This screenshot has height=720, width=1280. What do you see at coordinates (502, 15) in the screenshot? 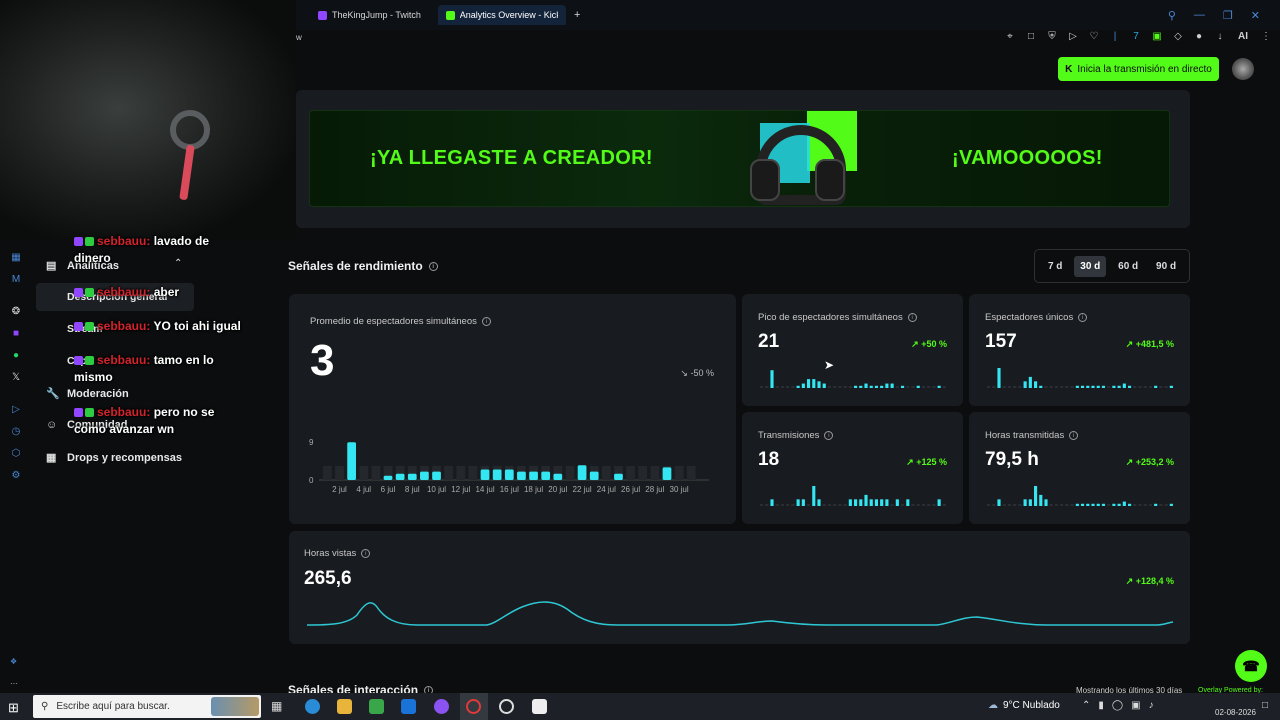
I see `tab-kick-analytics: Analytics Overview - Kick` at bounding box center [502, 15].